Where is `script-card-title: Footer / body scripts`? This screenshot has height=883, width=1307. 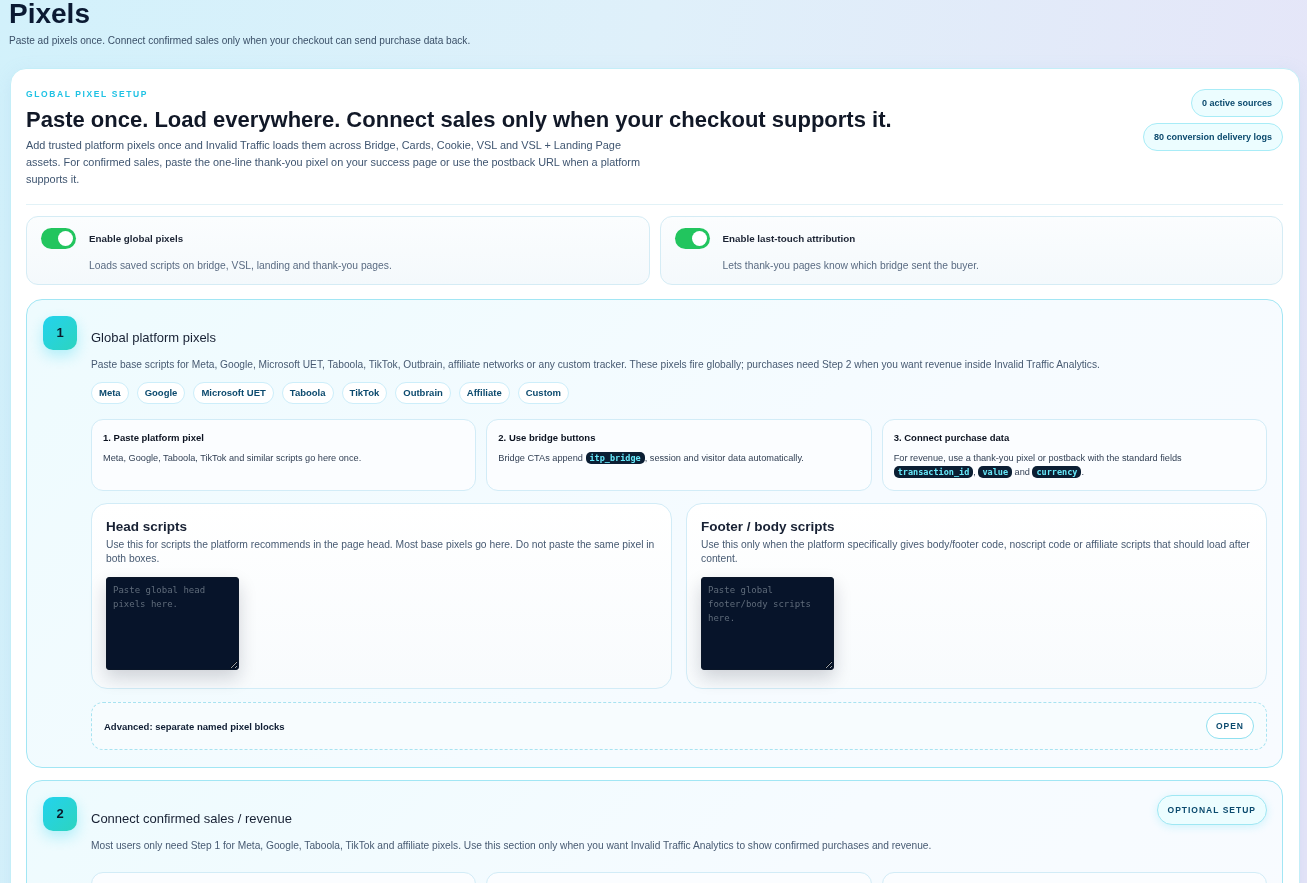 script-card-title: Footer / body scripts is located at coordinates (768, 527).